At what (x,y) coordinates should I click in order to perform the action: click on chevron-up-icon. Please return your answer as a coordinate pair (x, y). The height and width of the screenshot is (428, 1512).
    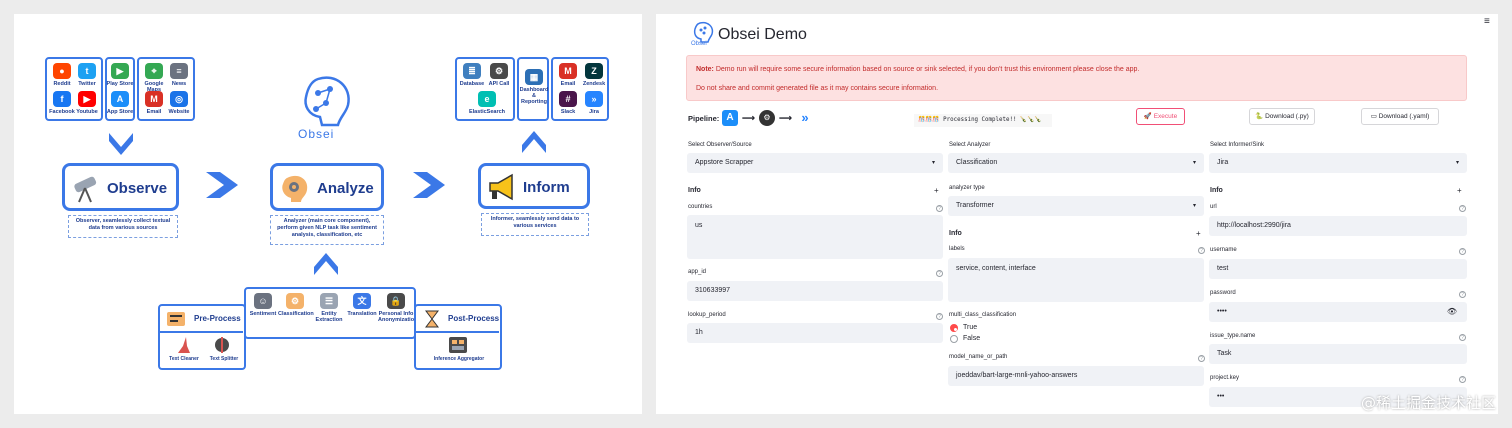
    Looking at the image, I should click on (534, 142).